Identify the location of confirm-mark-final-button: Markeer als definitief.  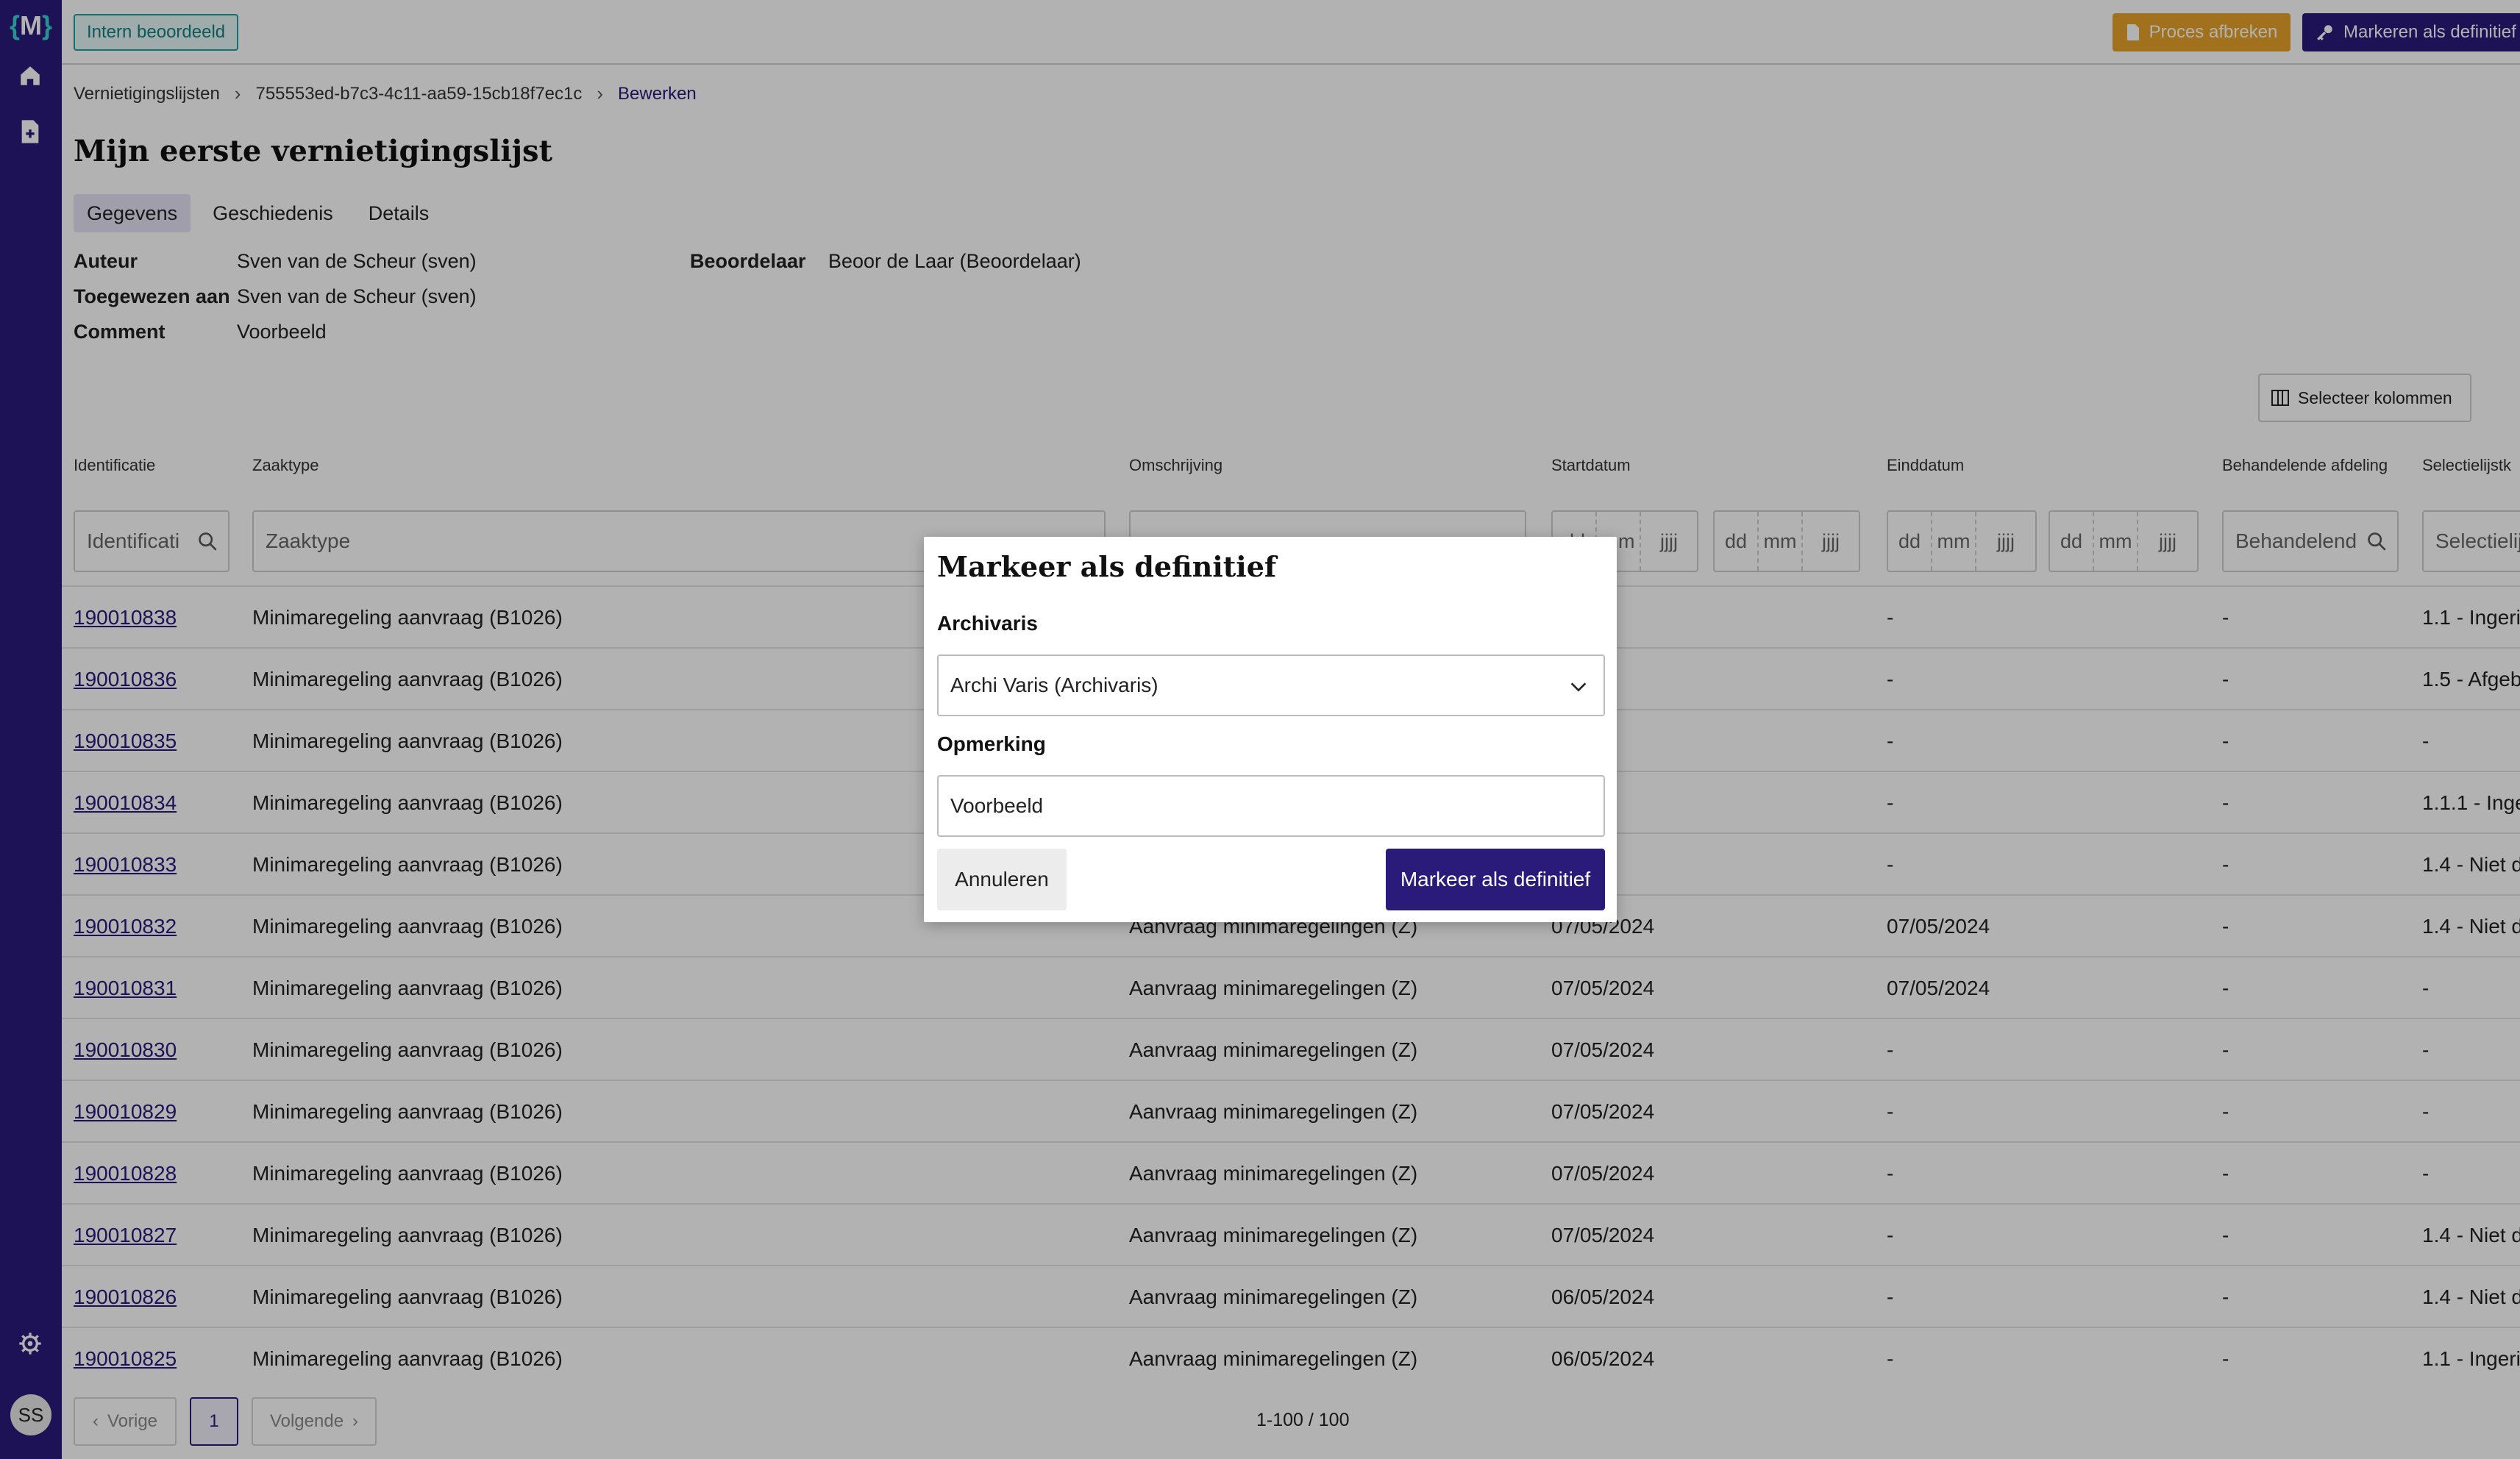
(1495, 879).